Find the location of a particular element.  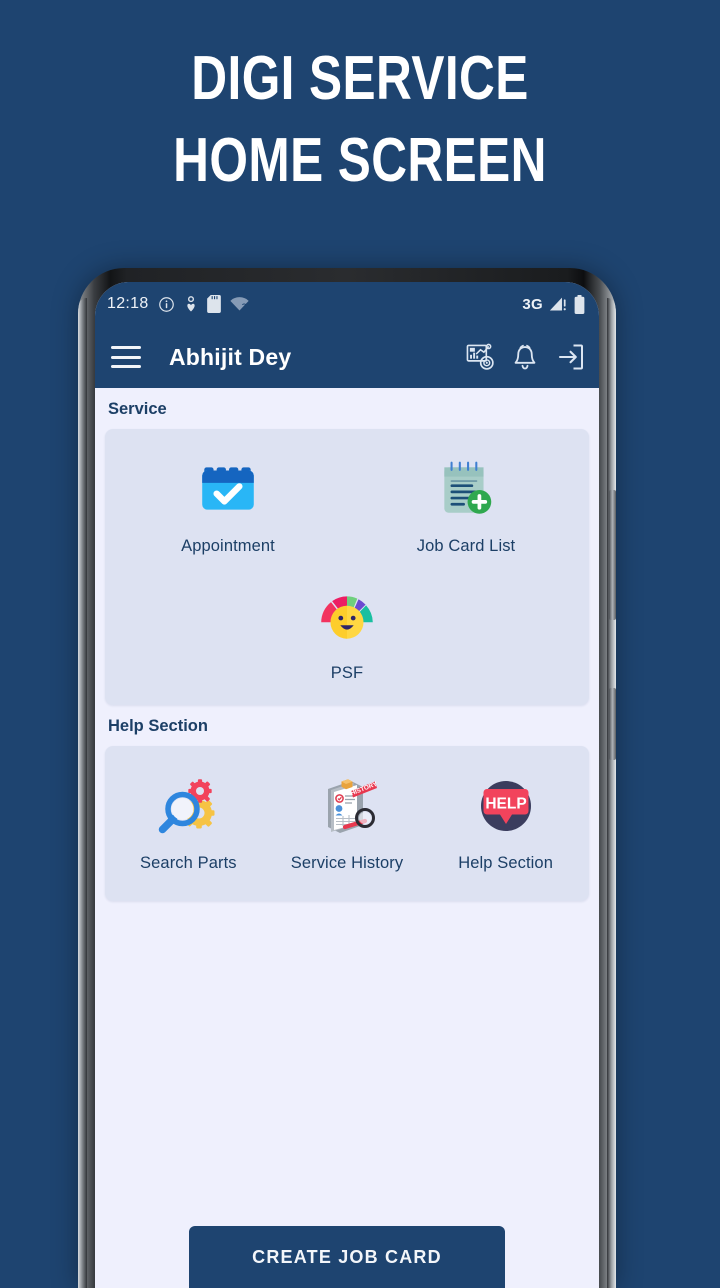

app-bar-actions is located at coordinates (525, 357).